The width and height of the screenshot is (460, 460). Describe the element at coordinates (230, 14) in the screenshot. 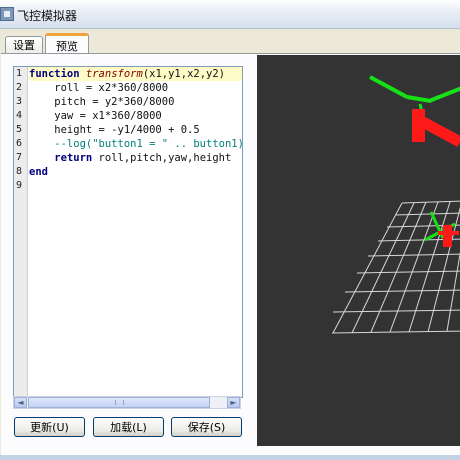

I see `title-bar: 飞控模拟器` at that location.